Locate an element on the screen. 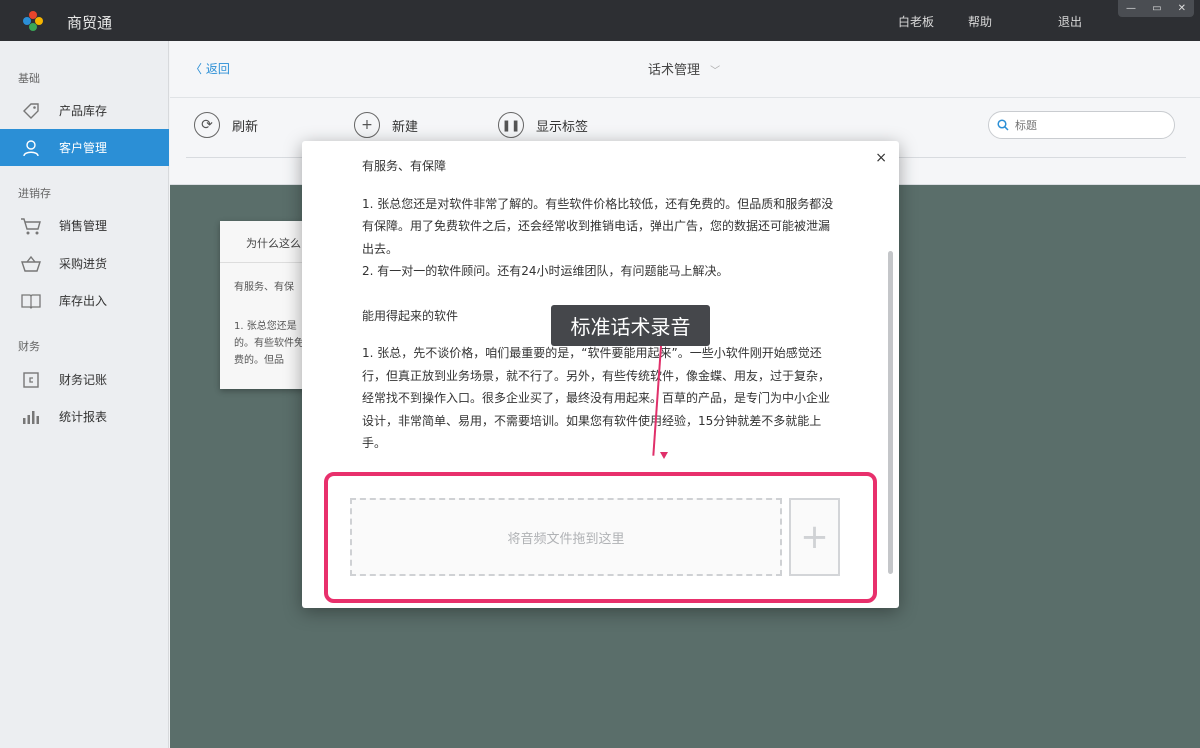 This screenshot has width=1200, height=748. annotation-arrow-head is located at coordinates (664, 455).